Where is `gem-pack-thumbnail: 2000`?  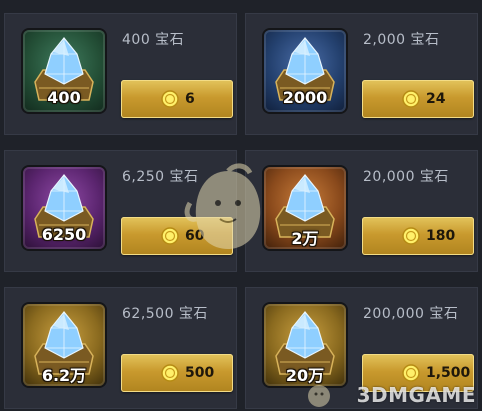 gem-pack-thumbnail: 2000 is located at coordinates (305, 71).